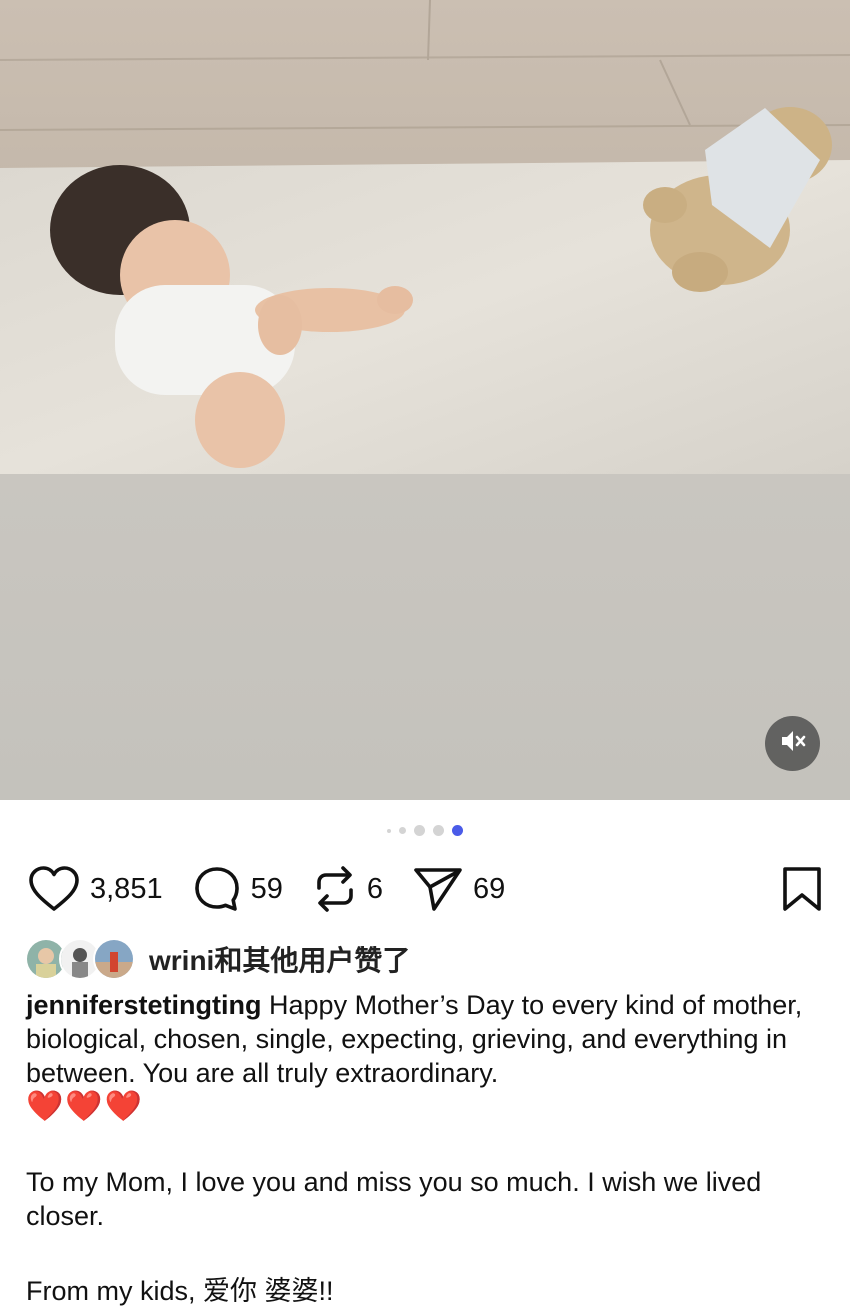  What do you see at coordinates (335, 889) in the screenshot?
I see `repost-icon` at bounding box center [335, 889].